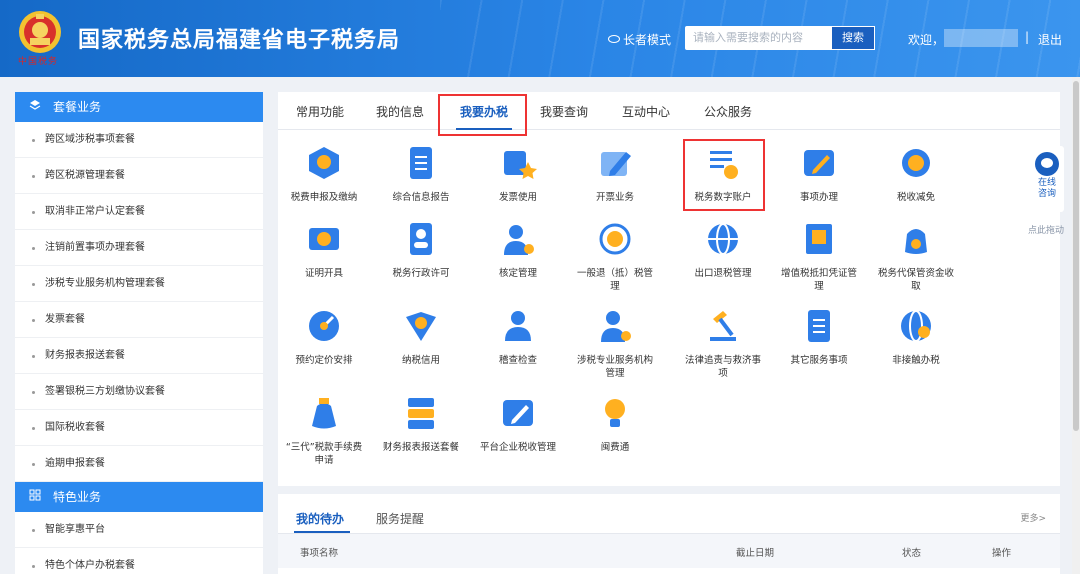  What do you see at coordinates (520, 165) in the screenshot?
I see `invoice-icon` at bounding box center [520, 165].